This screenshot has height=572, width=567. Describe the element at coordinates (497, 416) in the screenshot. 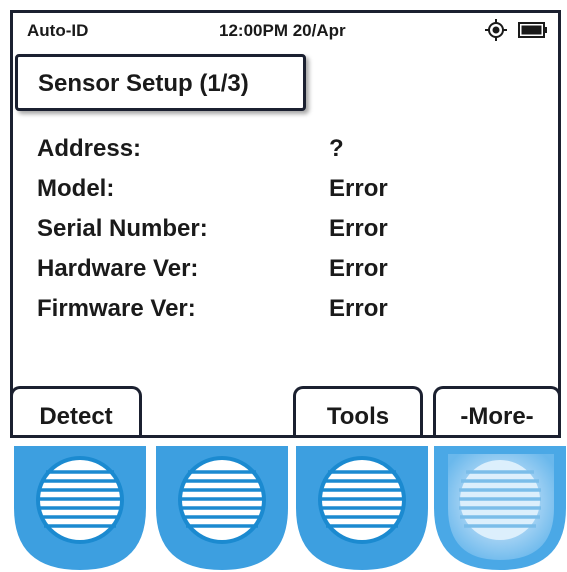

I see `softkey-label: -More-` at that location.